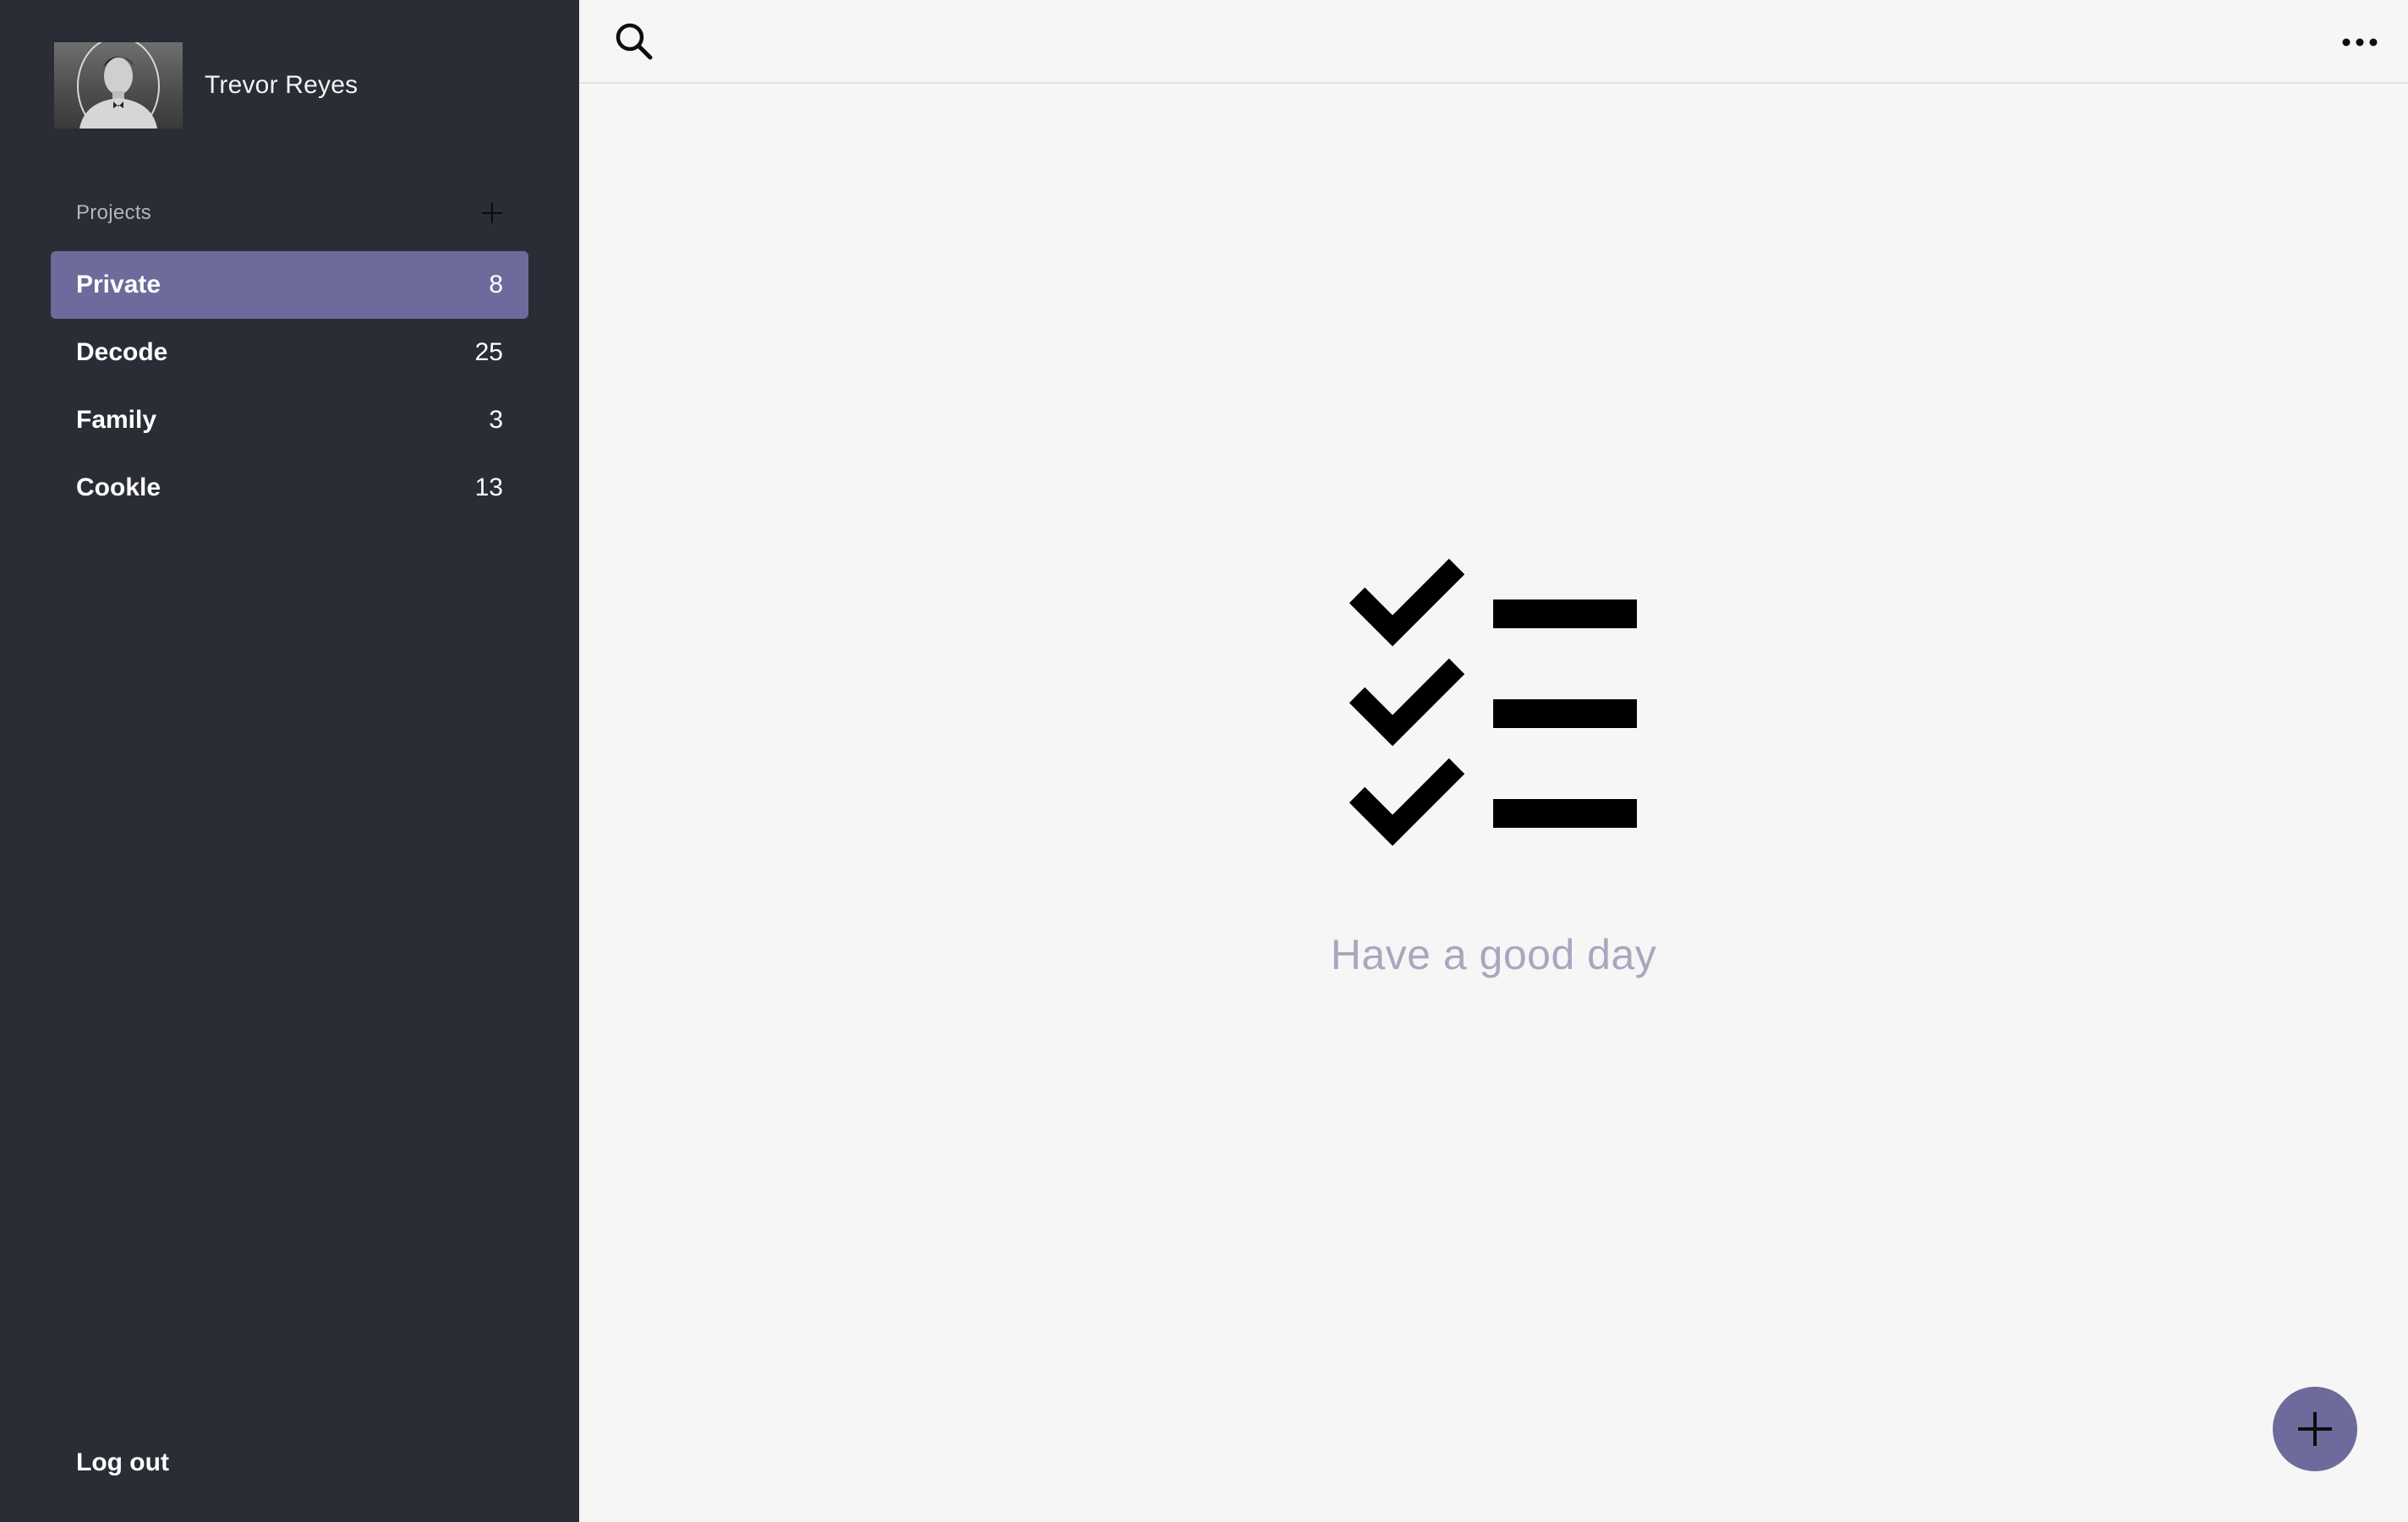 The width and height of the screenshot is (2408, 1522). What do you see at coordinates (488, 487) in the screenshot?
I see `sidebar-item-count: 13` at bounding box center [488, 487].